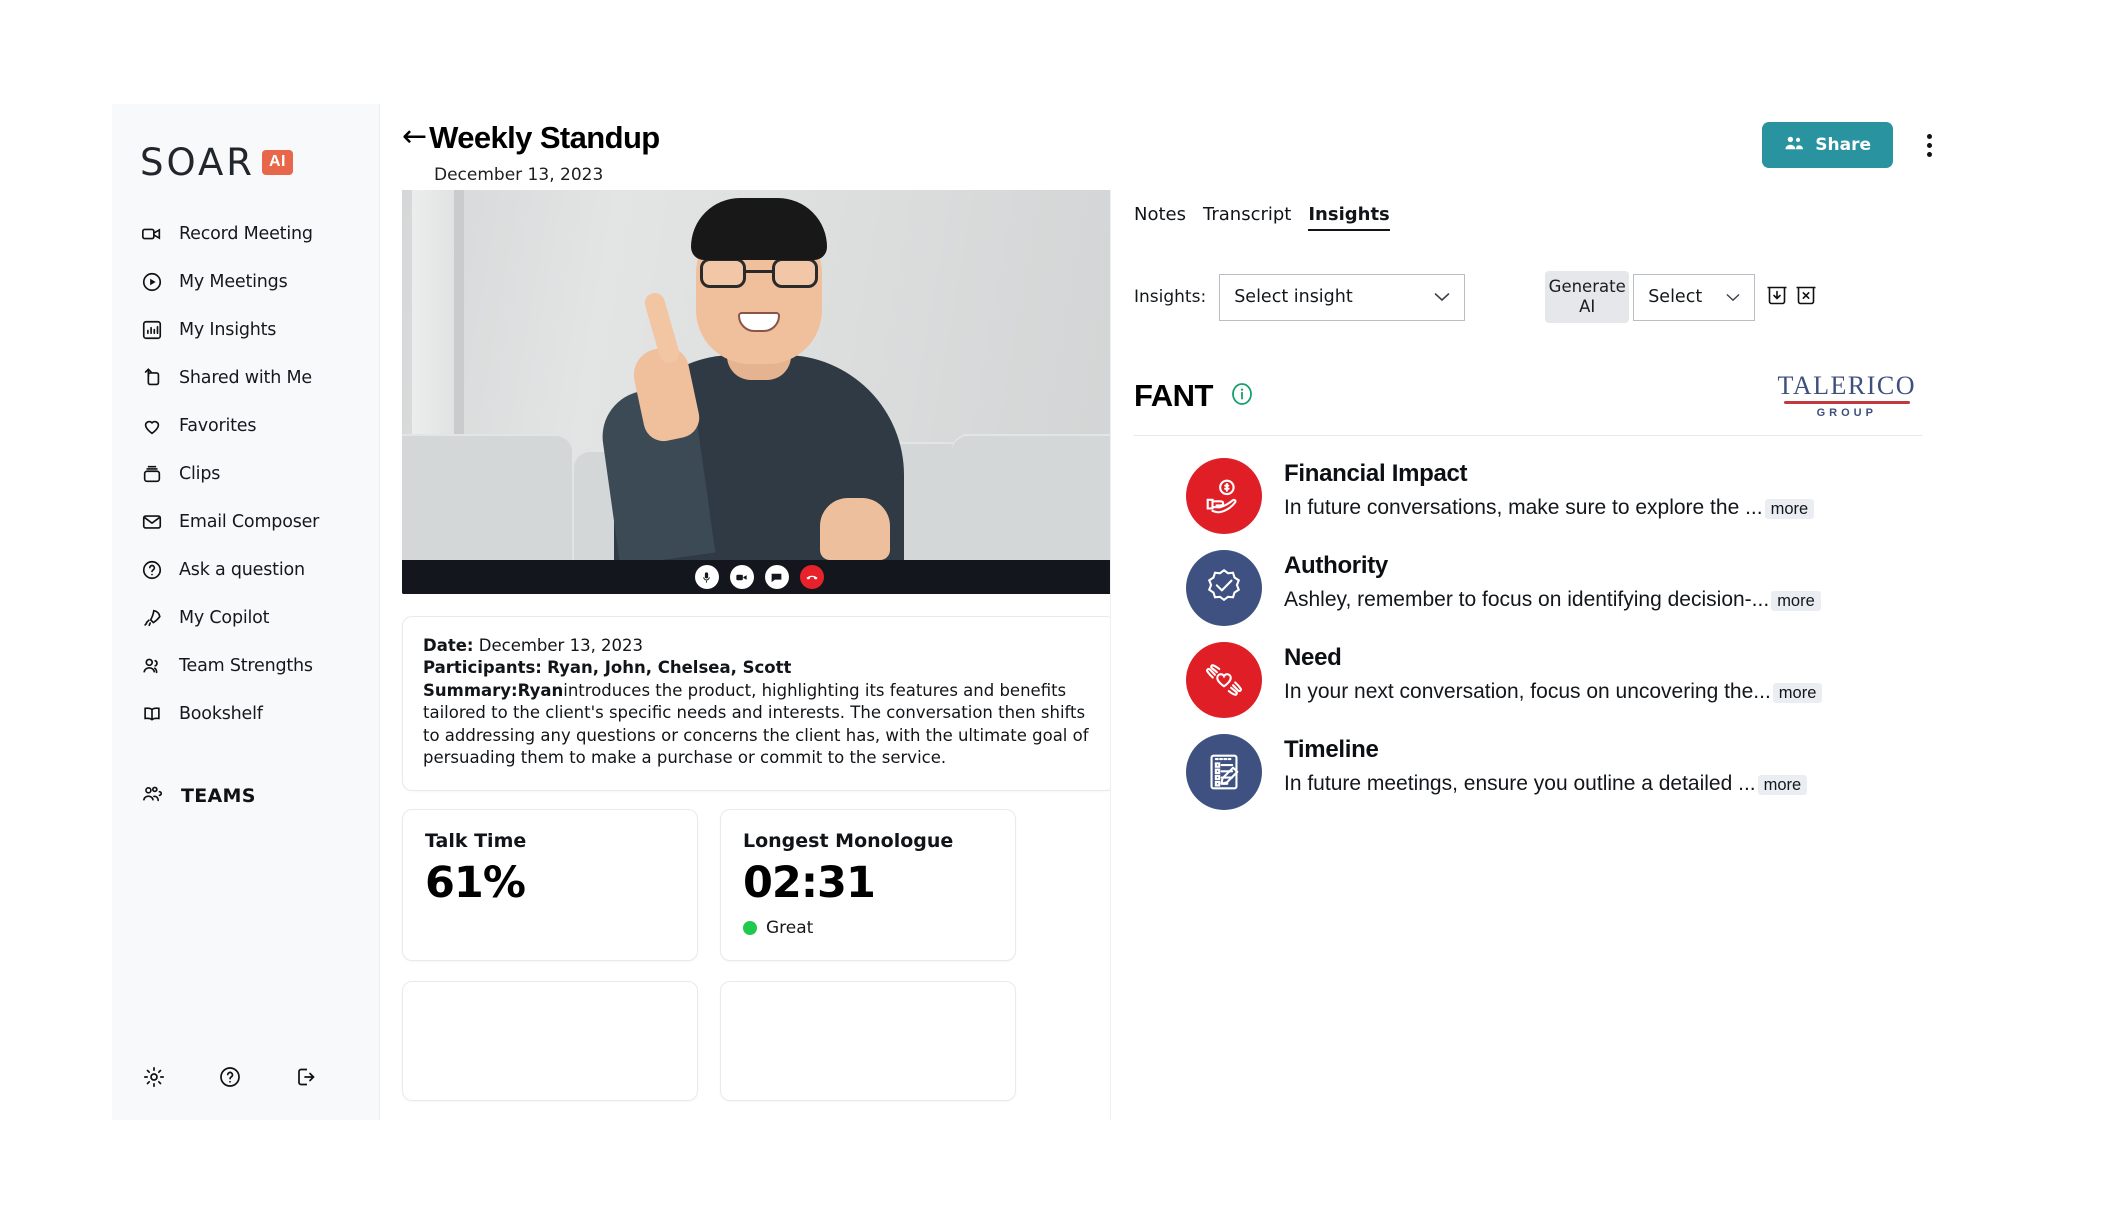 The height and width of the screenshot is (1213, 2110). Describe the element at coordinates (1694, 297) in the screenshot. I see `template-select: Select` at that location.